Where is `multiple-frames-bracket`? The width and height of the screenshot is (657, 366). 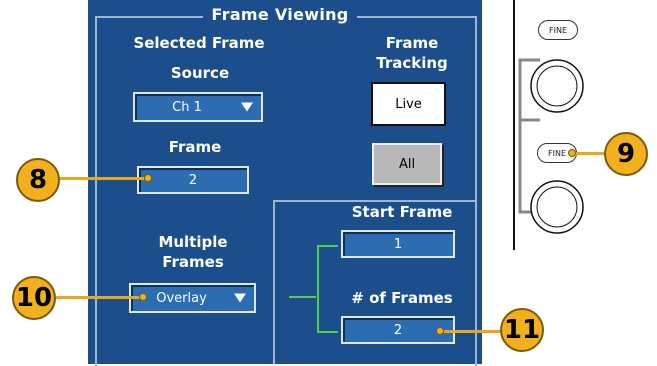
multiple-frames-bracket is located at coordinates (327, 289).